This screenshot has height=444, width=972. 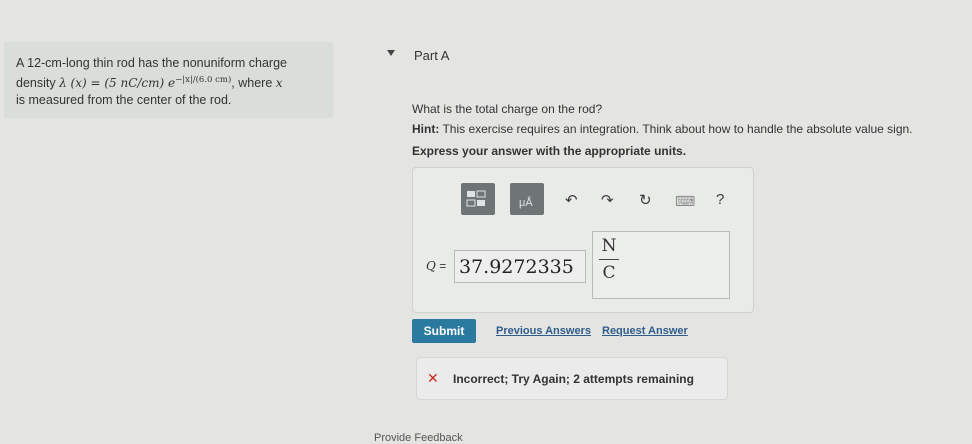 What do you see at coordinates (117, 83) in the screenshot?
I see `density-formula: λ (x) = (5 nC/cm) e` at bounding box center [117, 83].